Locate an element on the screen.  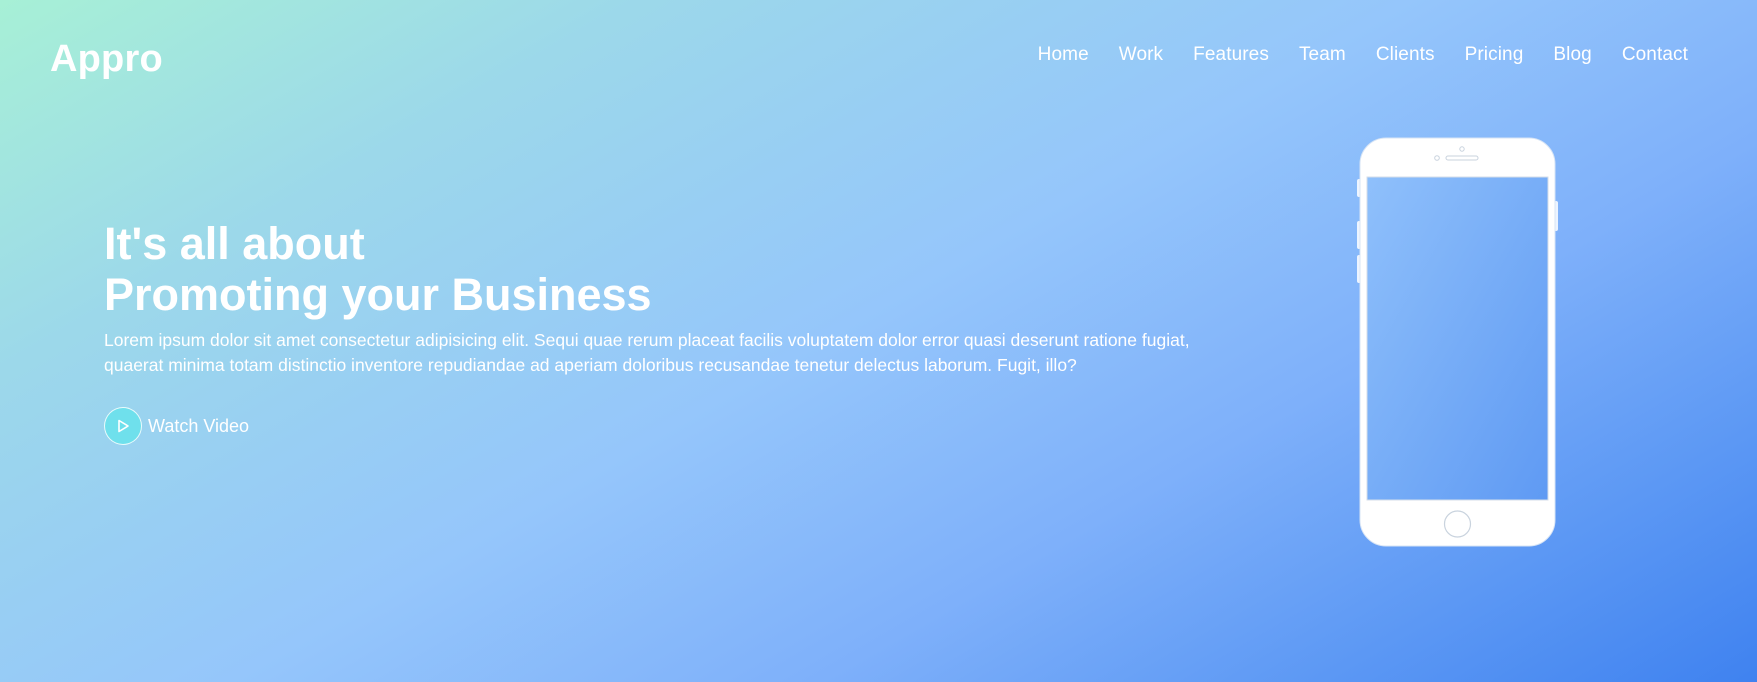
watch-video-label: Watch Video is located at coordinates (199, 425).